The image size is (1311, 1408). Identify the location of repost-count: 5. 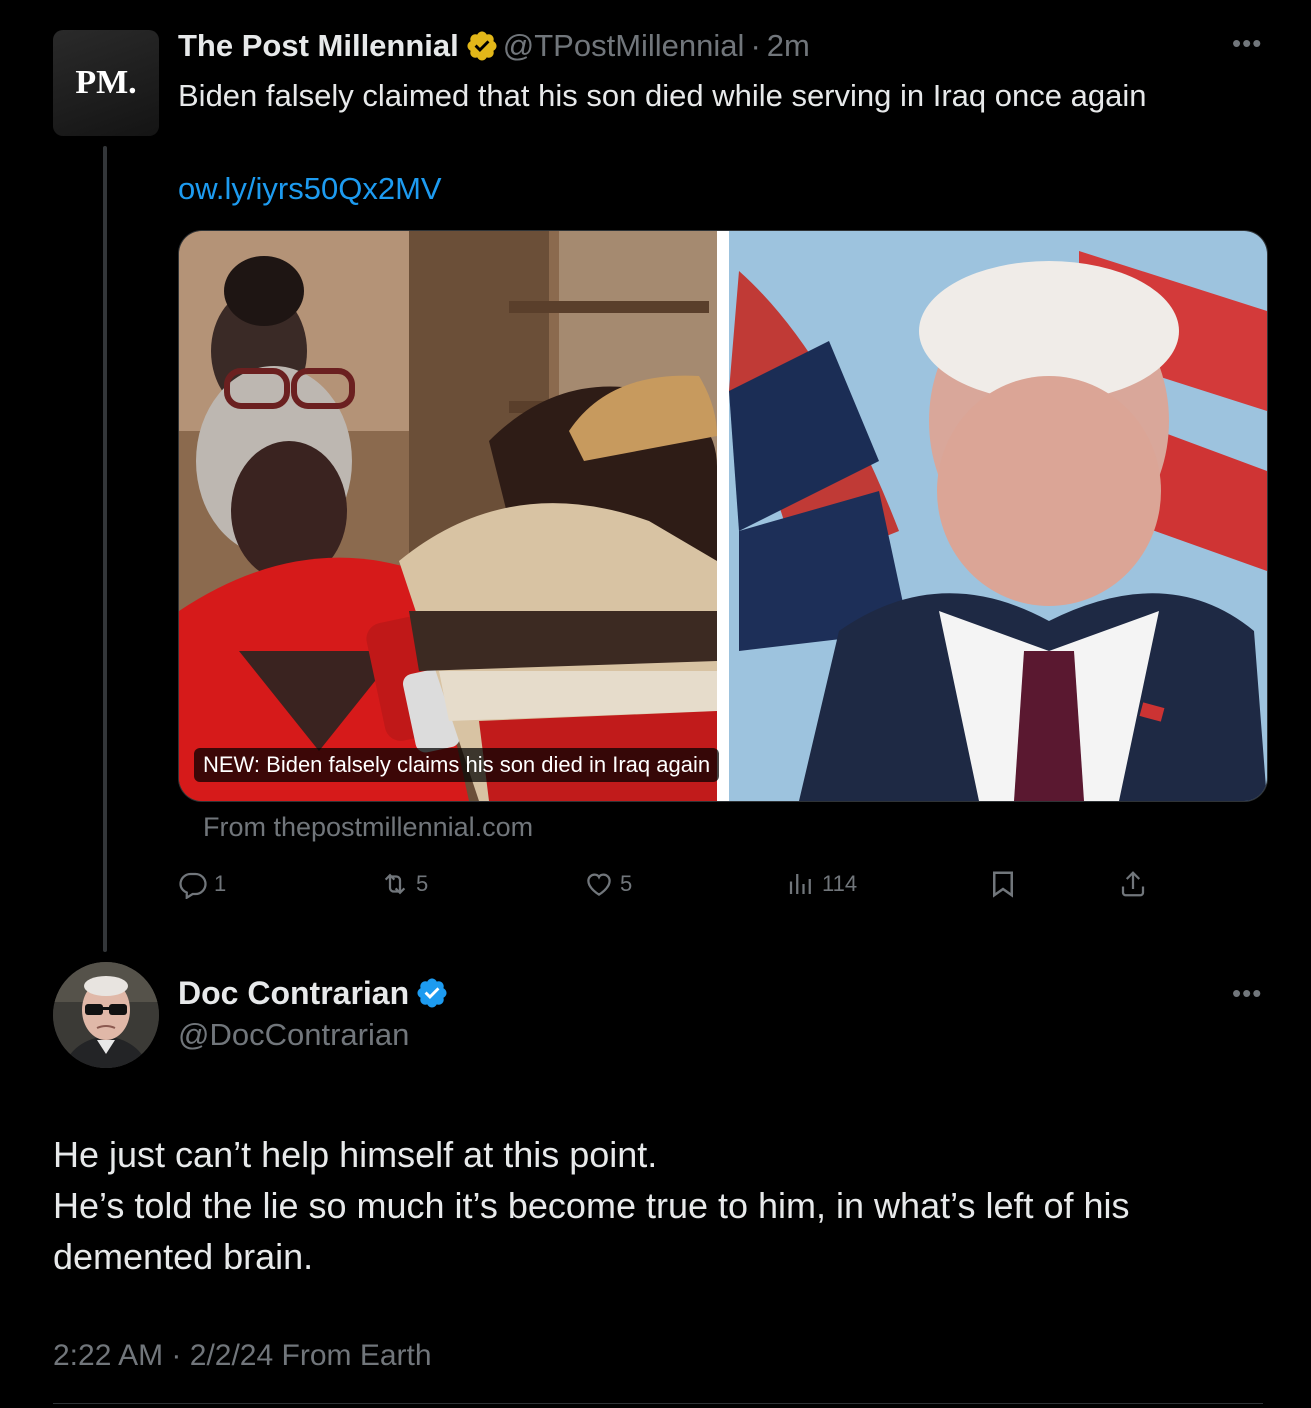
(422, 883).